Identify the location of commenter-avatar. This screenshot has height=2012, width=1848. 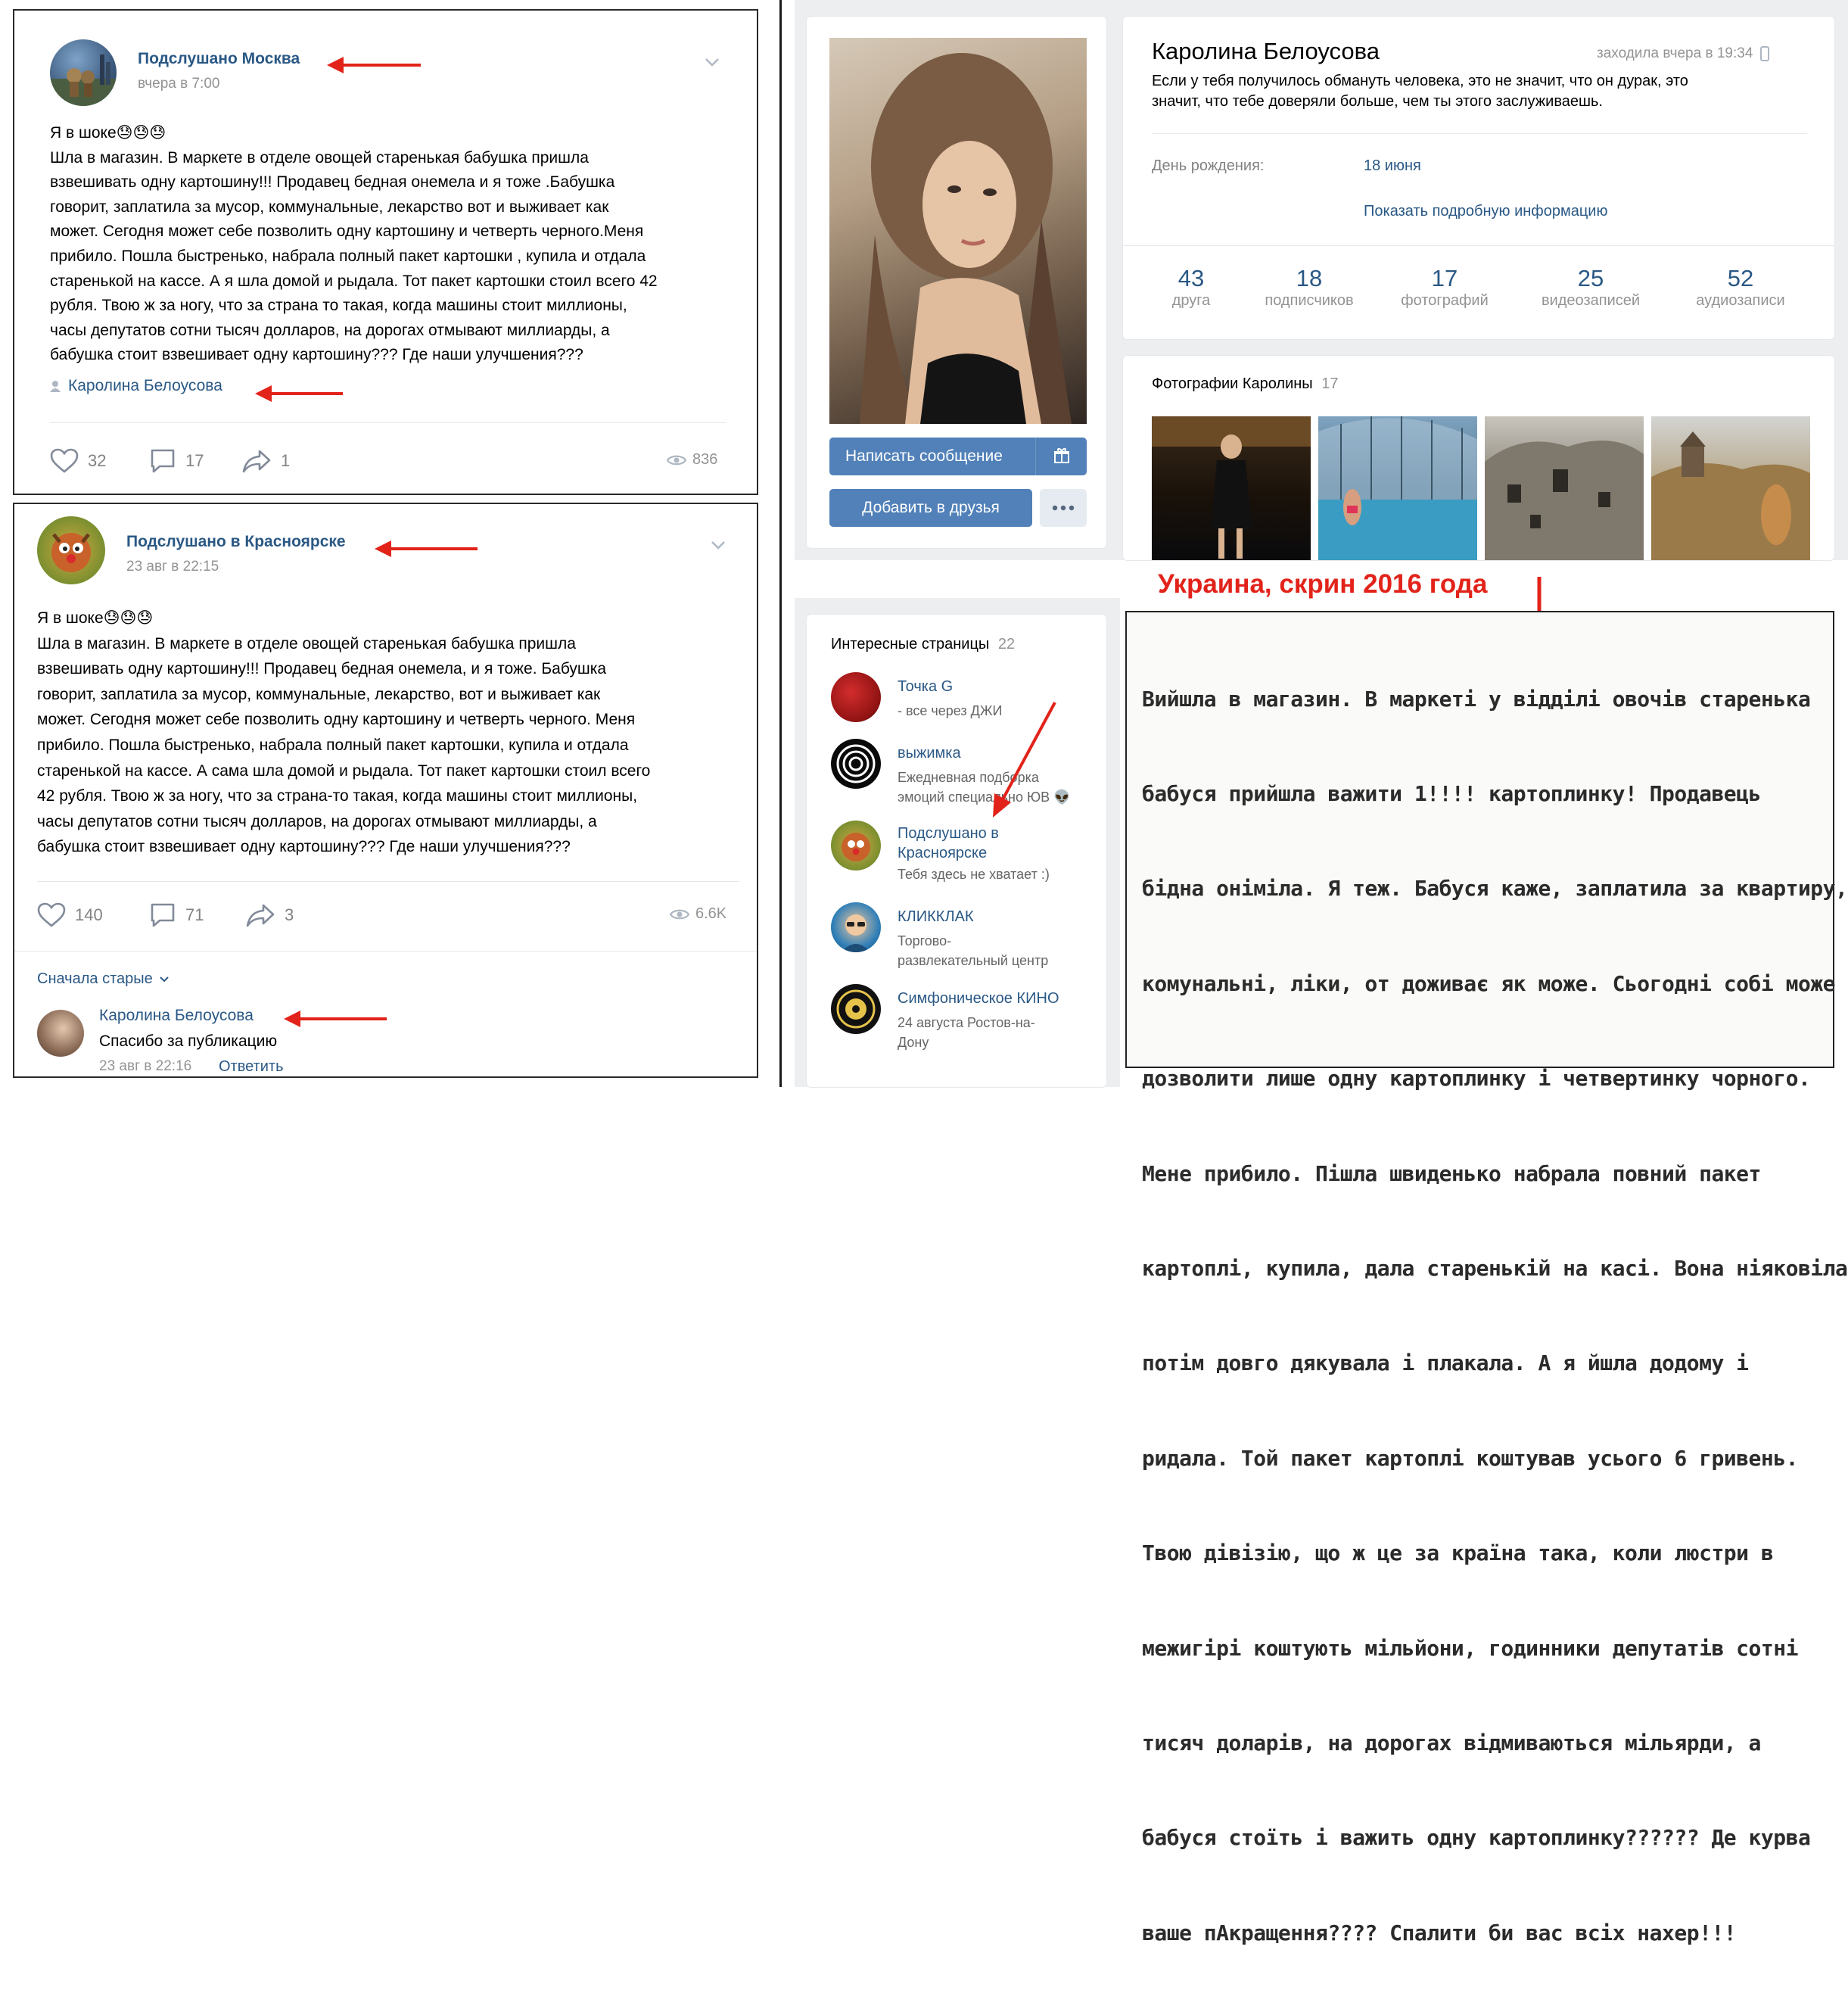
(60, 1033).